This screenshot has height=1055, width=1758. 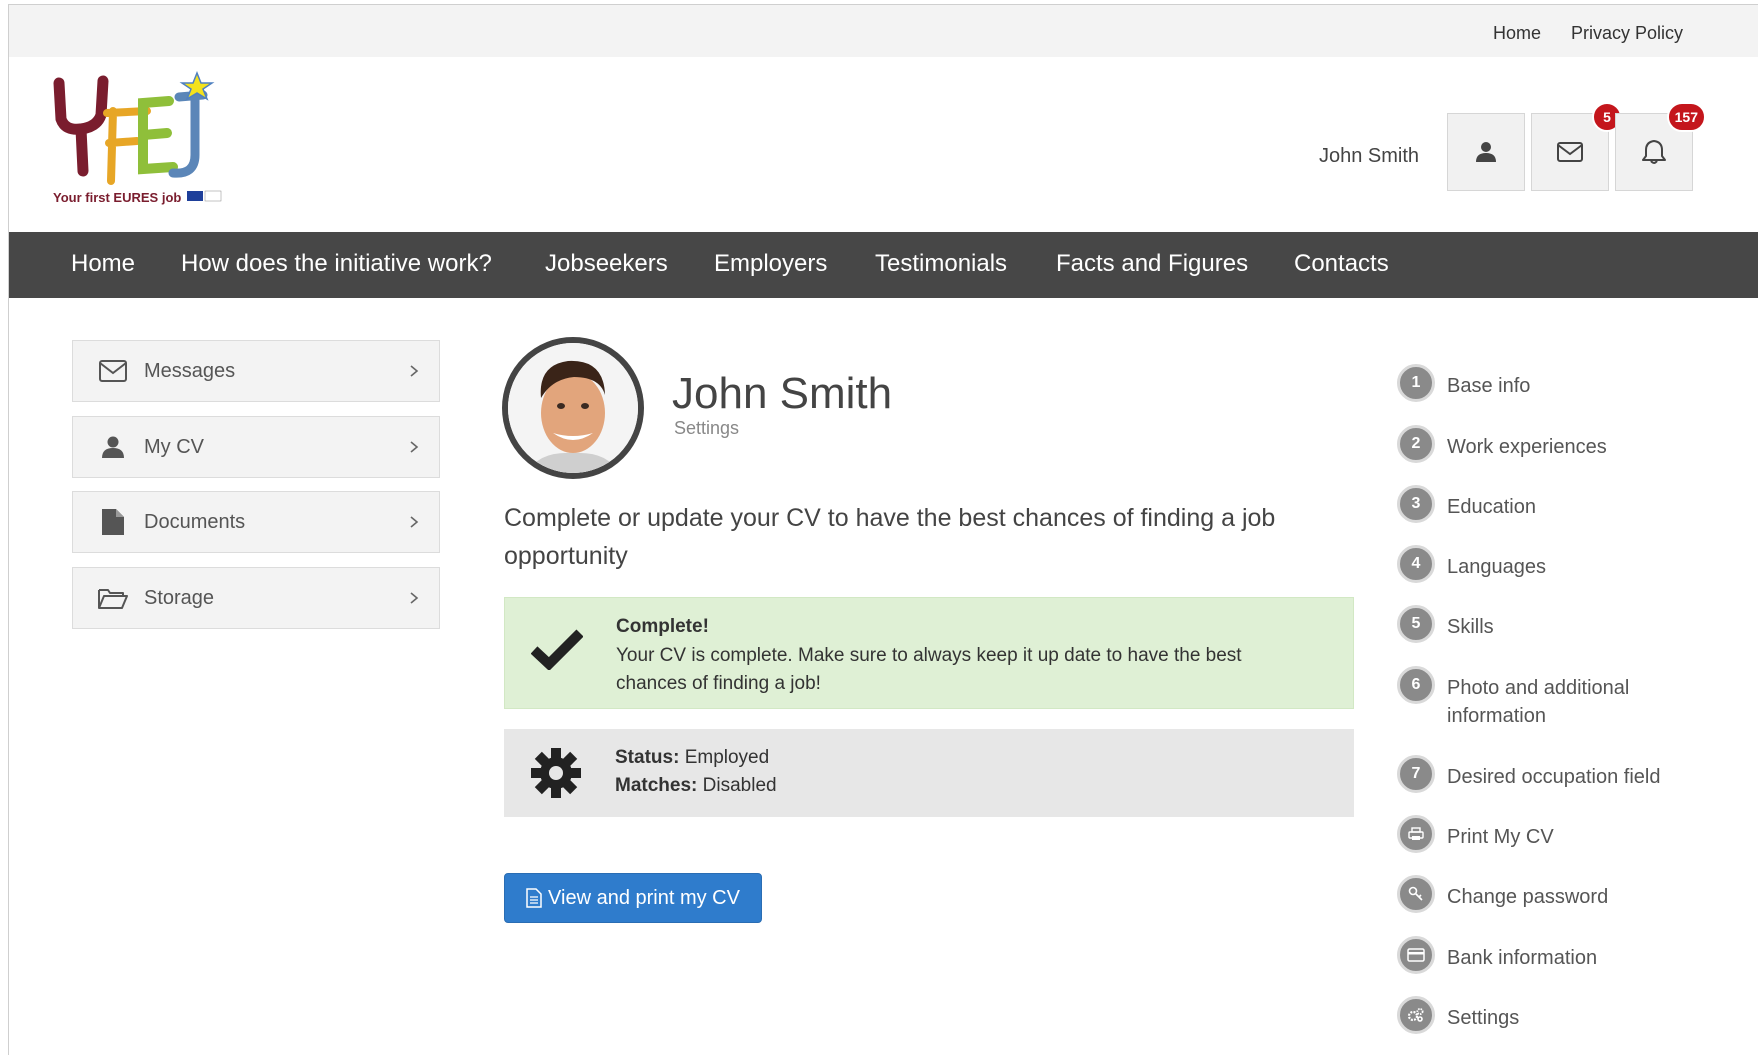 I want to click on step-change-password: Change password, so click(x=1542, y=894).